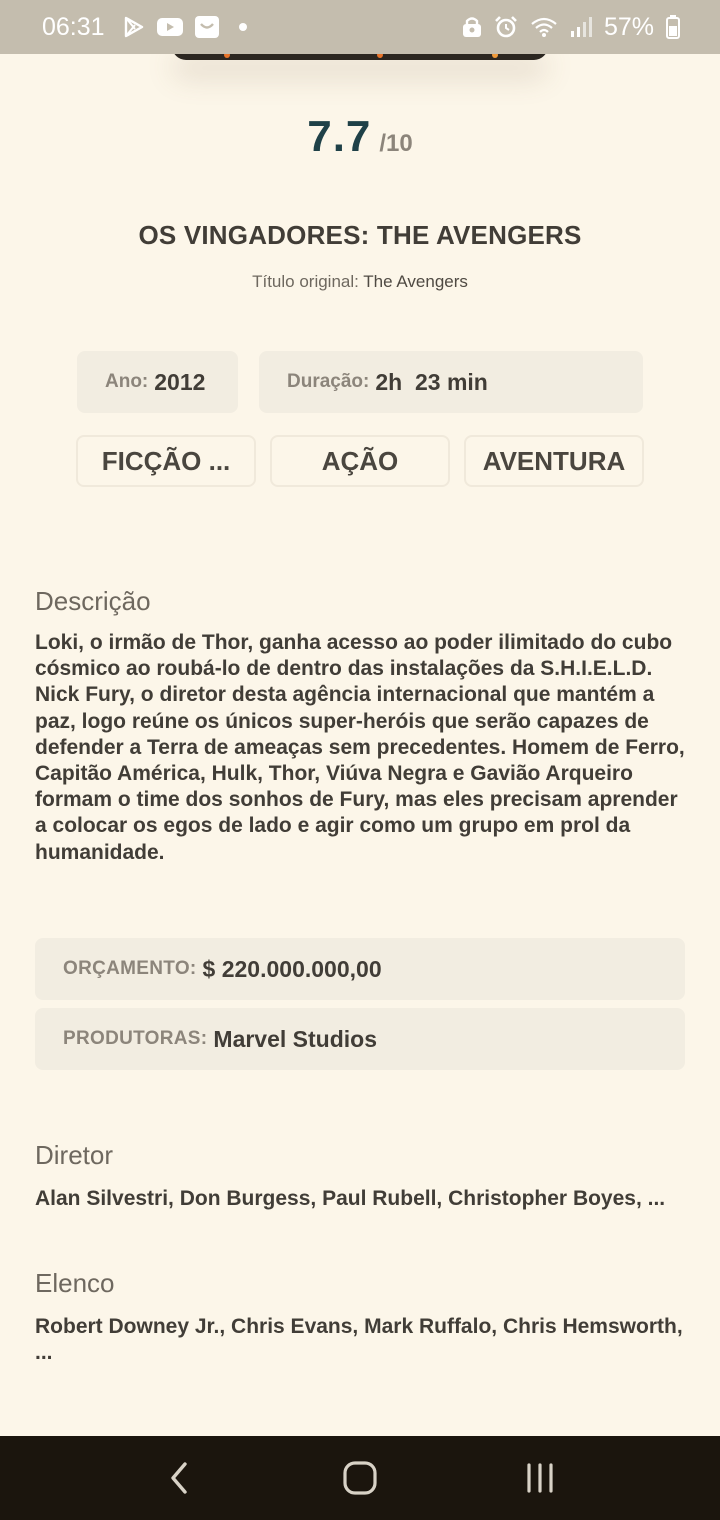 The height and width of the screenshot is (1520, 720). What do you see at coordinates (73, 26) in the screenshot?
I see `status-time: 06:31` at bounding box center [73, 26].